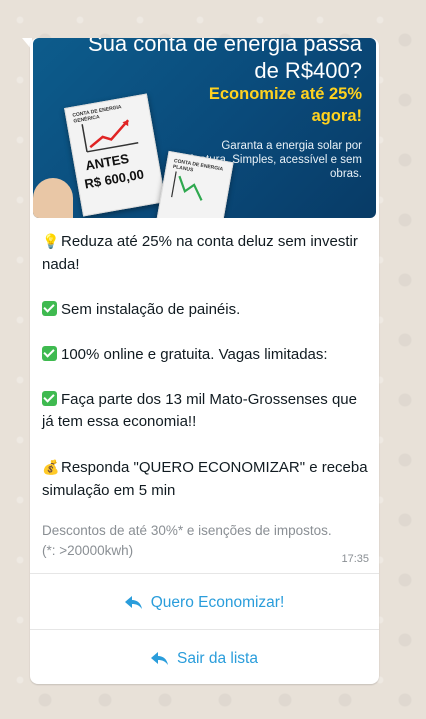 The height and width of the screenshot is (719, 426). Describe the element at coordinates (285, 105) in the screenshot. I see `banner-highlight: Economize até 25% agora!` at that location.